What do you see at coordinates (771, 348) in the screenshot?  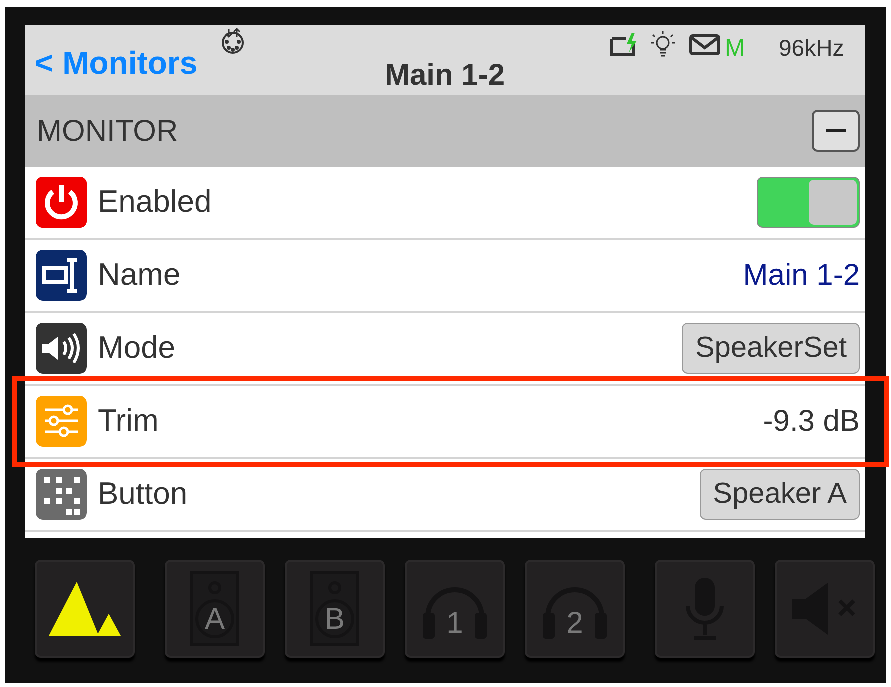 I see `value-button: SpeakerSet` at bounding box center [771, 348].